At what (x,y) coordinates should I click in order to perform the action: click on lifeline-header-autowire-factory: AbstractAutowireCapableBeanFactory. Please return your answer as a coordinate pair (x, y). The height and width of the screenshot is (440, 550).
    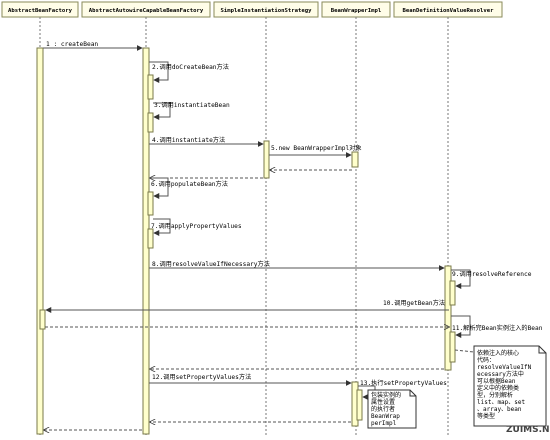
    Looking at the image, I should click on (146, 9).